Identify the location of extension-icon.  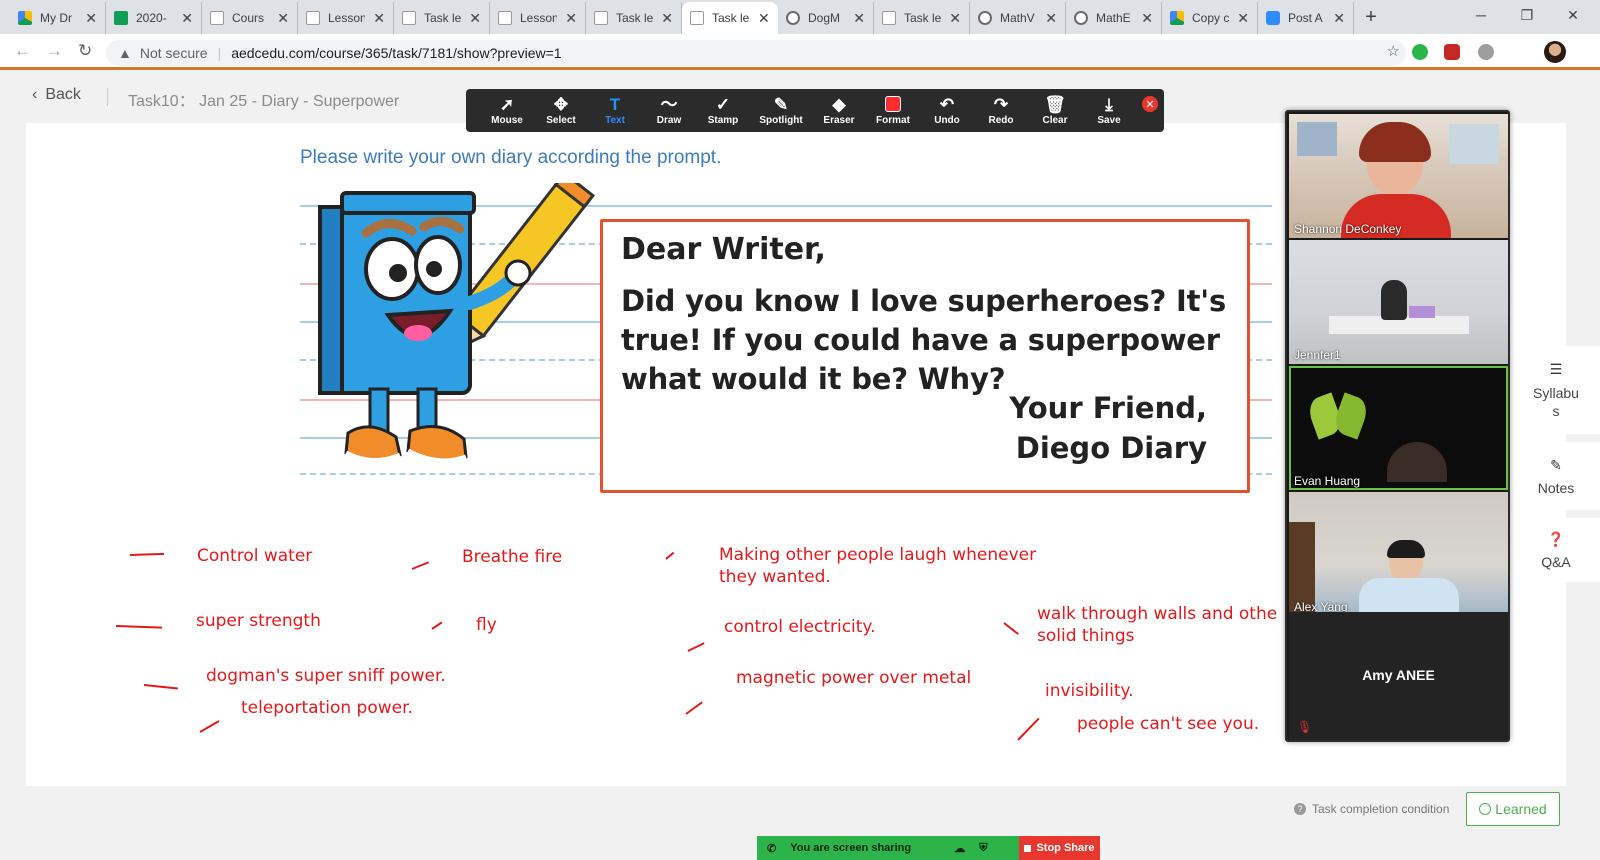
(1420, 52).